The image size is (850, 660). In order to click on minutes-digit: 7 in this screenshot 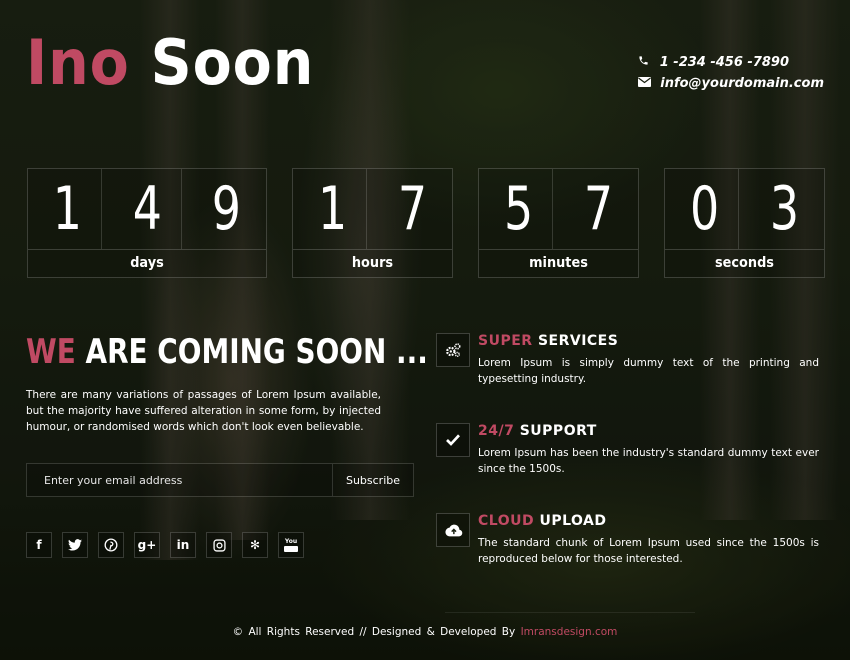, I will do `click(598, 209)`.